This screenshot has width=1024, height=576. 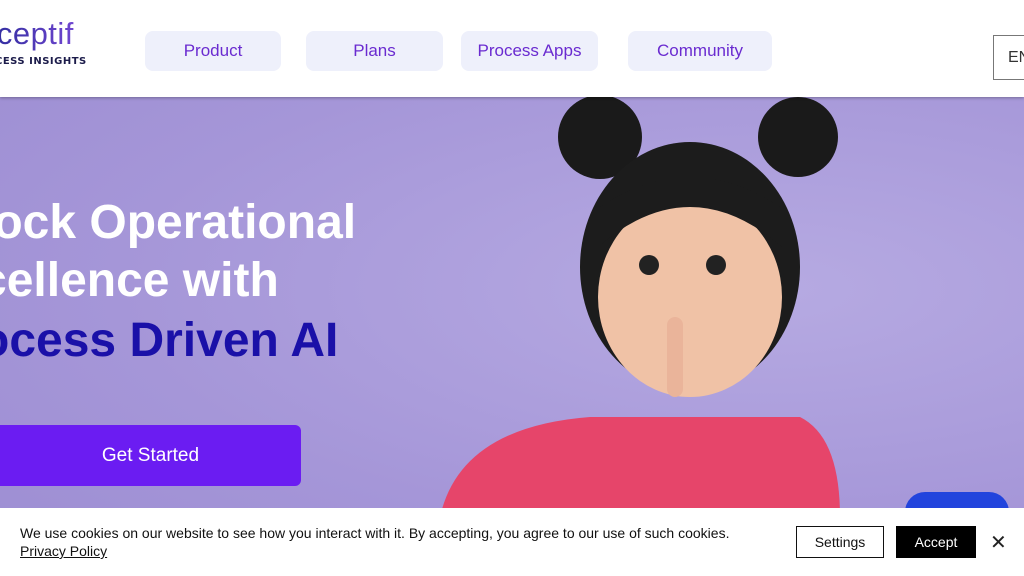 What do you see at coordinates (529, 51) in the screenshot?
I see `nav-process-apps: Process Apps` at bounding box center [529, 51].